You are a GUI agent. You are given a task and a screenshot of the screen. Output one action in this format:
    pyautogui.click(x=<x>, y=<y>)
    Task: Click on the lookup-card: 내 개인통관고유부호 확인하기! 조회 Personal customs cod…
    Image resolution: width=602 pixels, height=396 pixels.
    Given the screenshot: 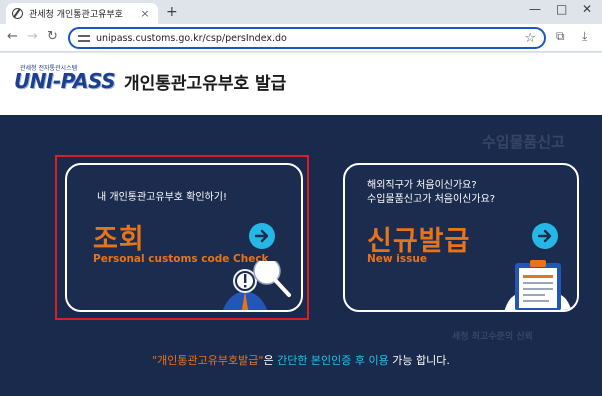 What is the action you would take?
    pyautogui.click(x=184, y=237)
    